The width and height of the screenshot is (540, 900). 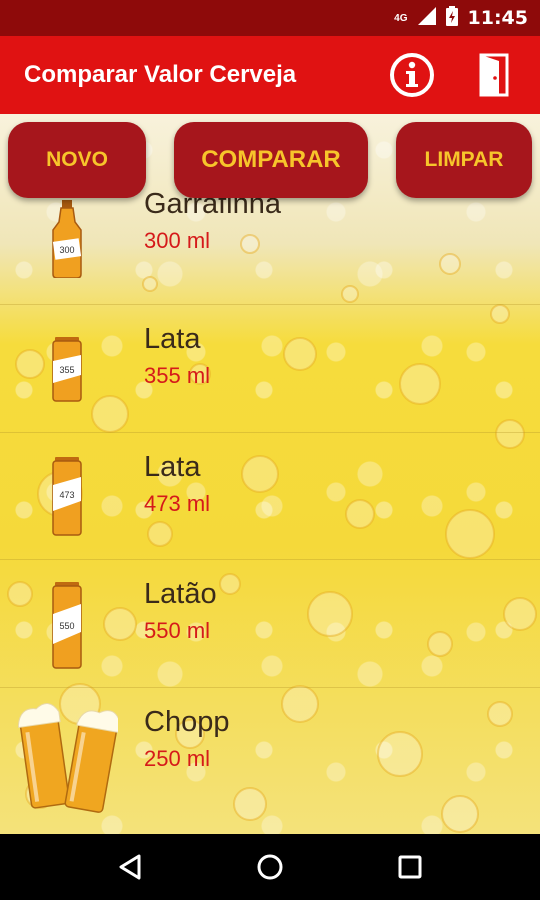 What do you see at coordinates (177, 240) in the screenshot?
I see `item-volume: 300 ml` at bounding box center [177, 240].